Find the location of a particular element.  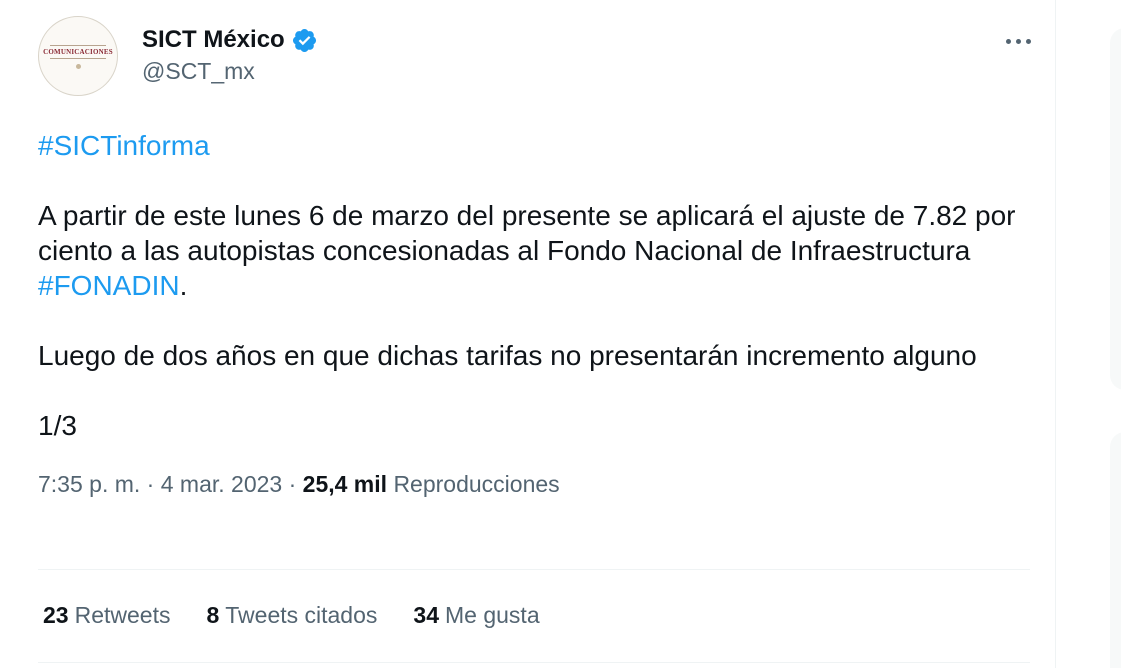

display-name-row: SICT México is located at coordinates (230, 40).